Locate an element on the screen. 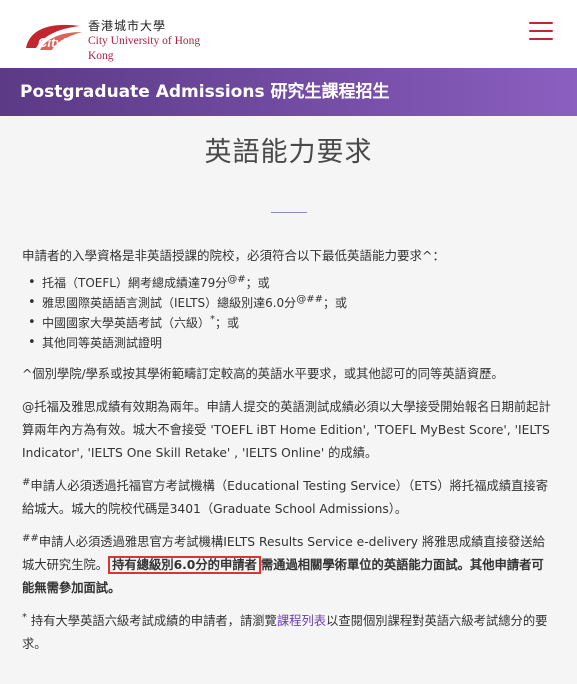 This screenshot has height=684, width=577. title-divider is located at coordinates (288, 212).